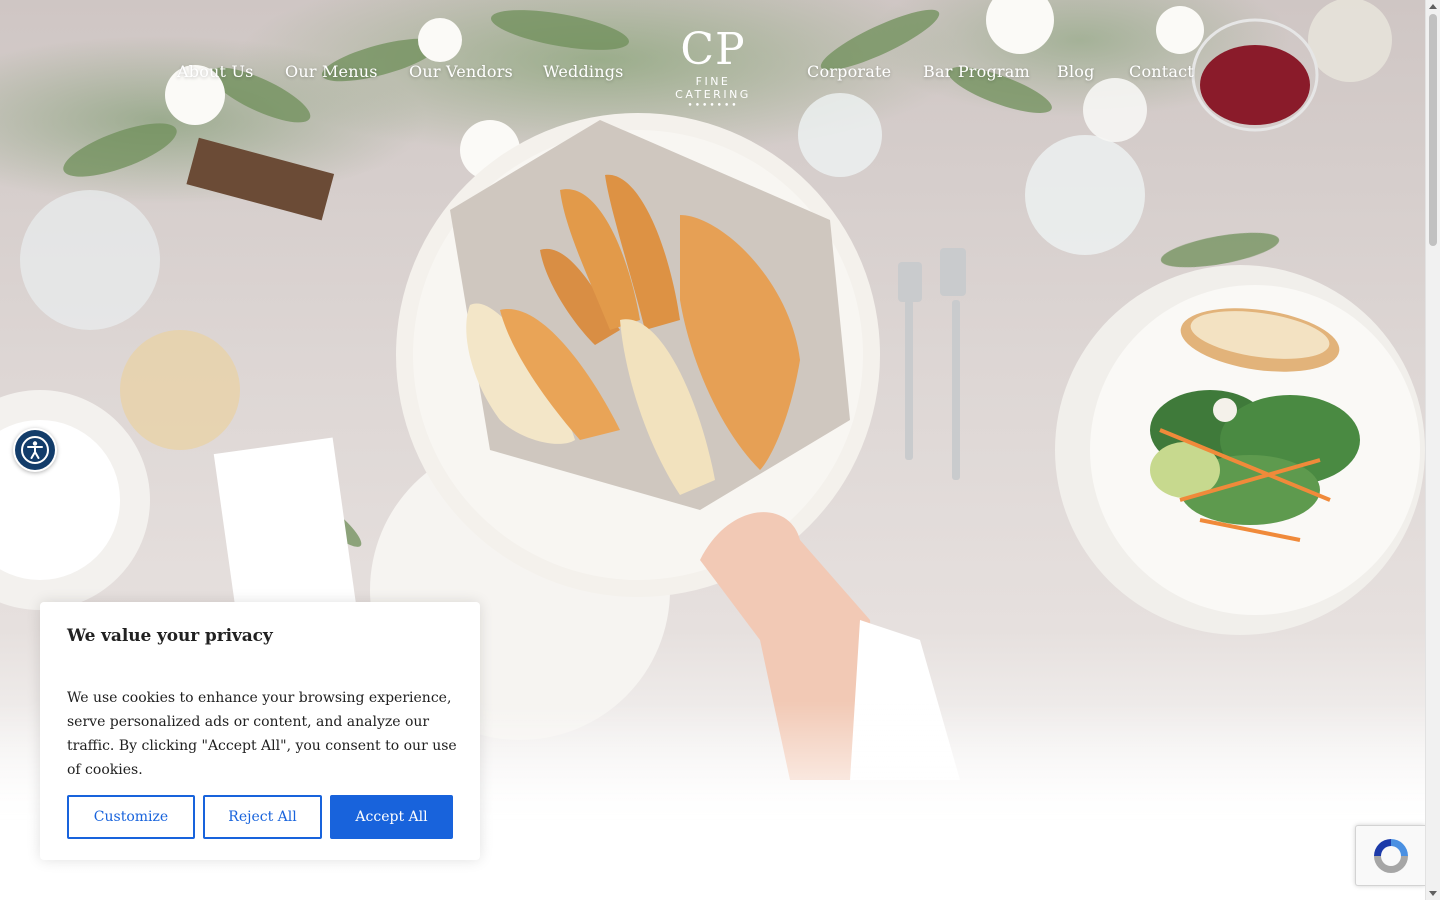 The width and height of the screenshot is (1440, 900). I want to click on recaptcha-badge, so click(1390, 855).